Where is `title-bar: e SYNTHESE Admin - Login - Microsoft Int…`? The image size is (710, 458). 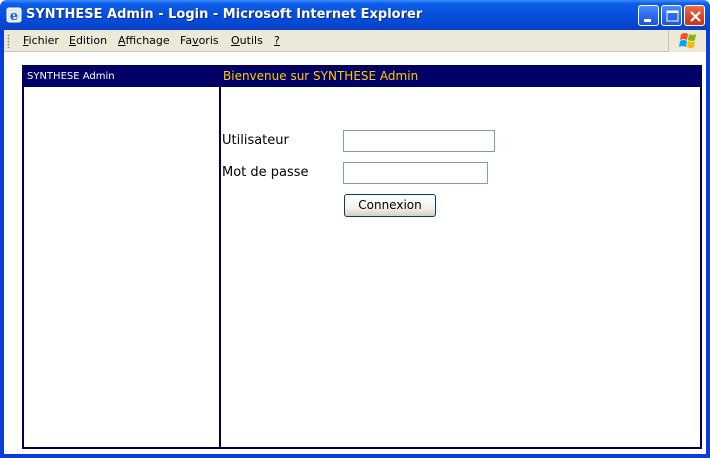
title-bar: e SYNTHESE Admin - Login - Microsoft Int… is located at coordinates (355, 15).